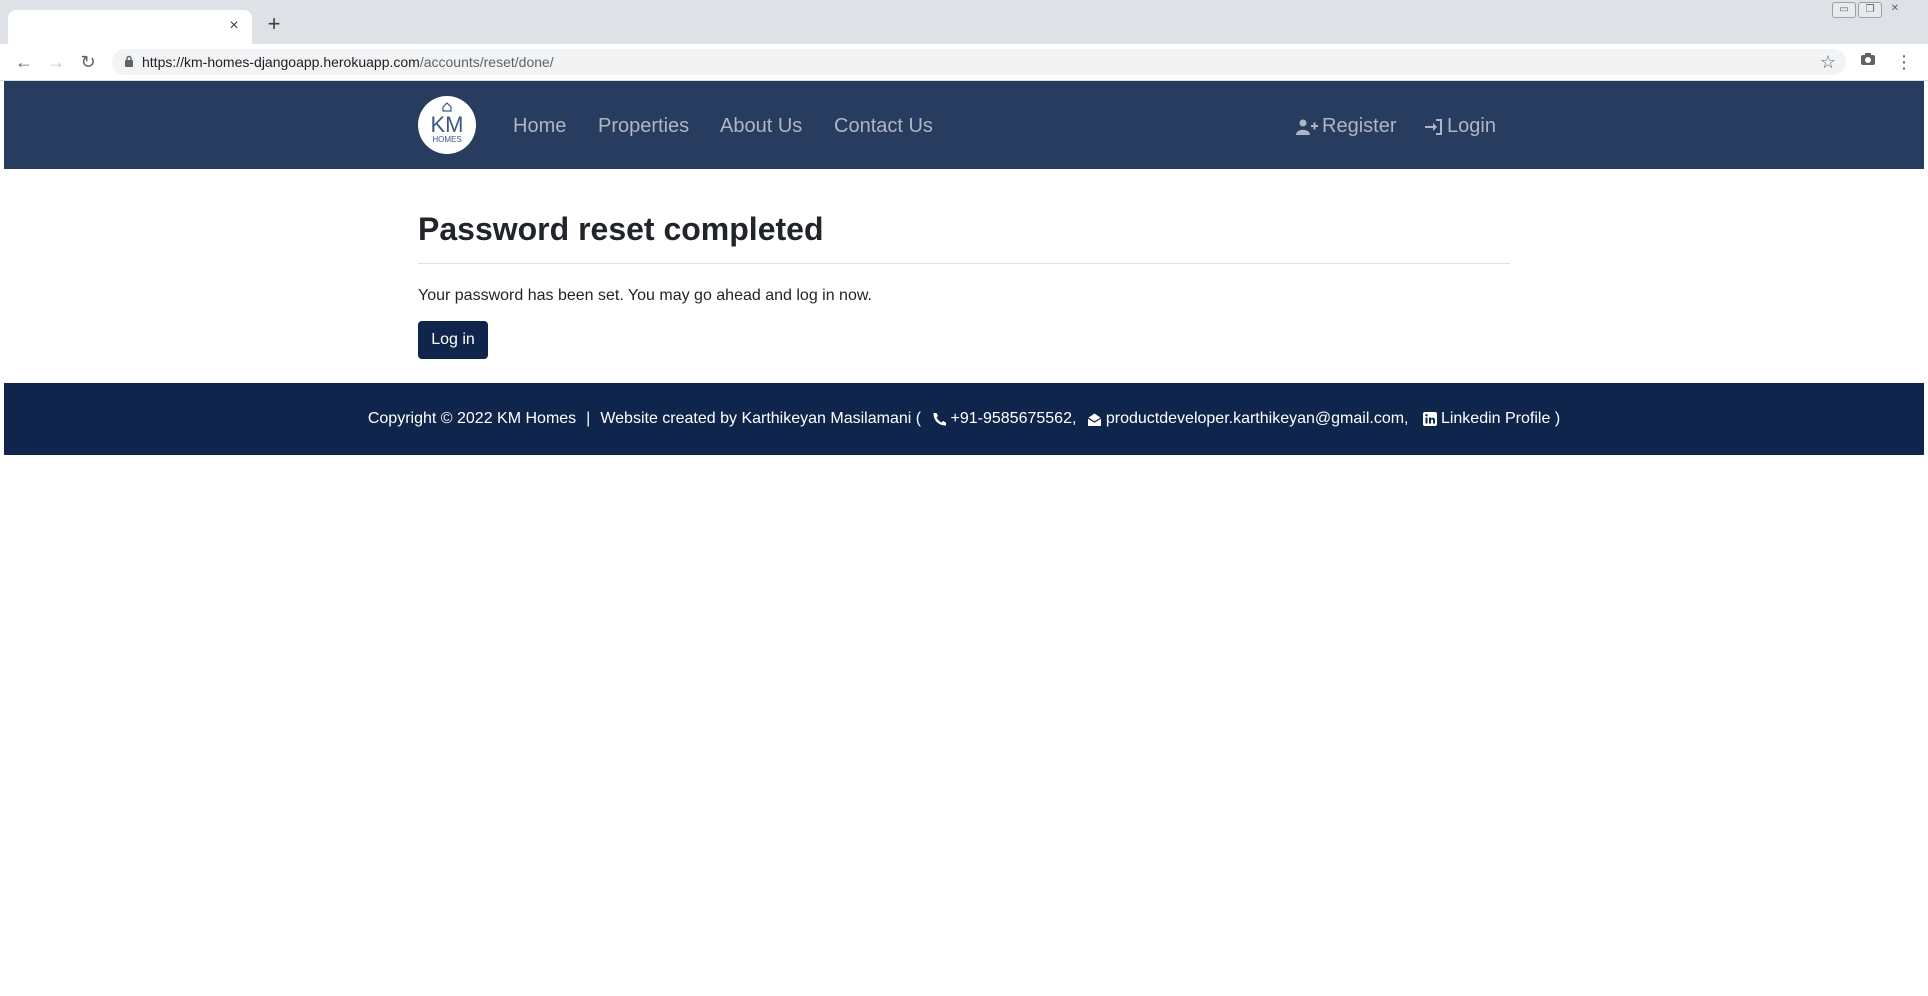 This screenshot has height=996, width=1928. Describe the element at coordinates (539, 126) in the screenshot. I see `nav-home: Home` at that location.